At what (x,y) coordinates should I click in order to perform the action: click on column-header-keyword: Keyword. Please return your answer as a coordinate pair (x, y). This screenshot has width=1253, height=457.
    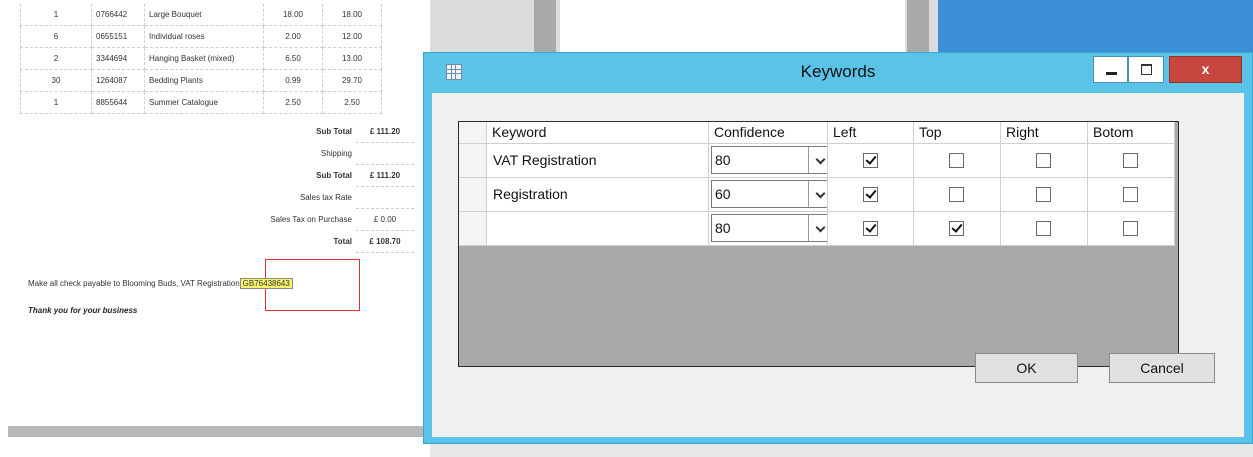
    Looking at the image, I should click on (598, 133).